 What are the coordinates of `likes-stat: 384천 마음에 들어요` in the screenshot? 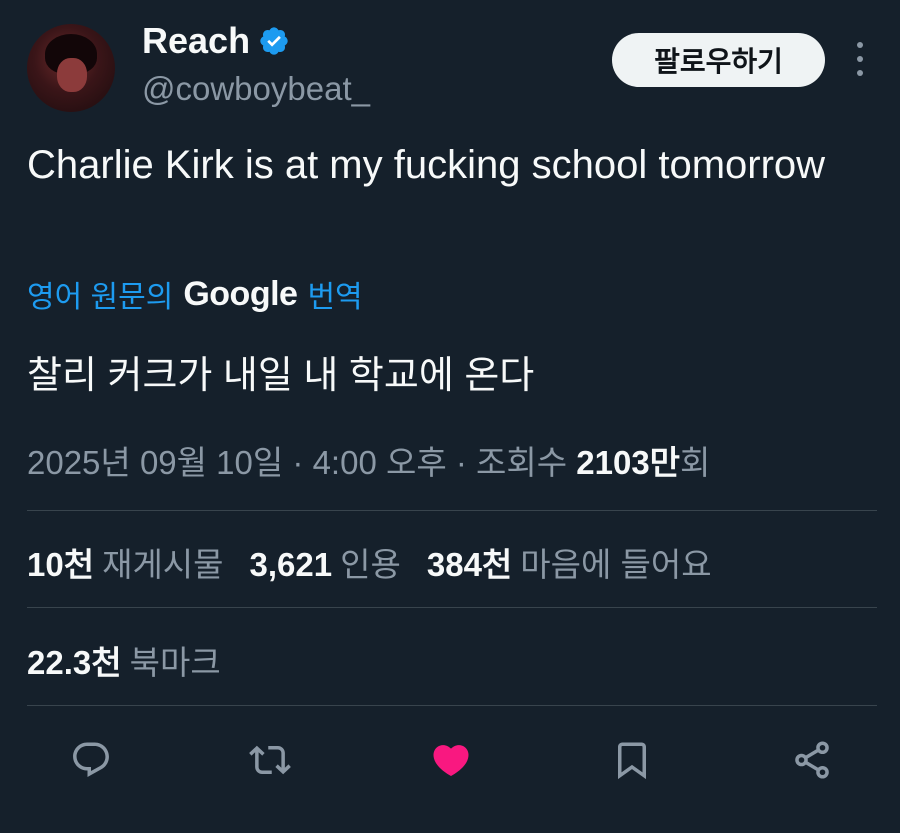 It's located at (569, 562).